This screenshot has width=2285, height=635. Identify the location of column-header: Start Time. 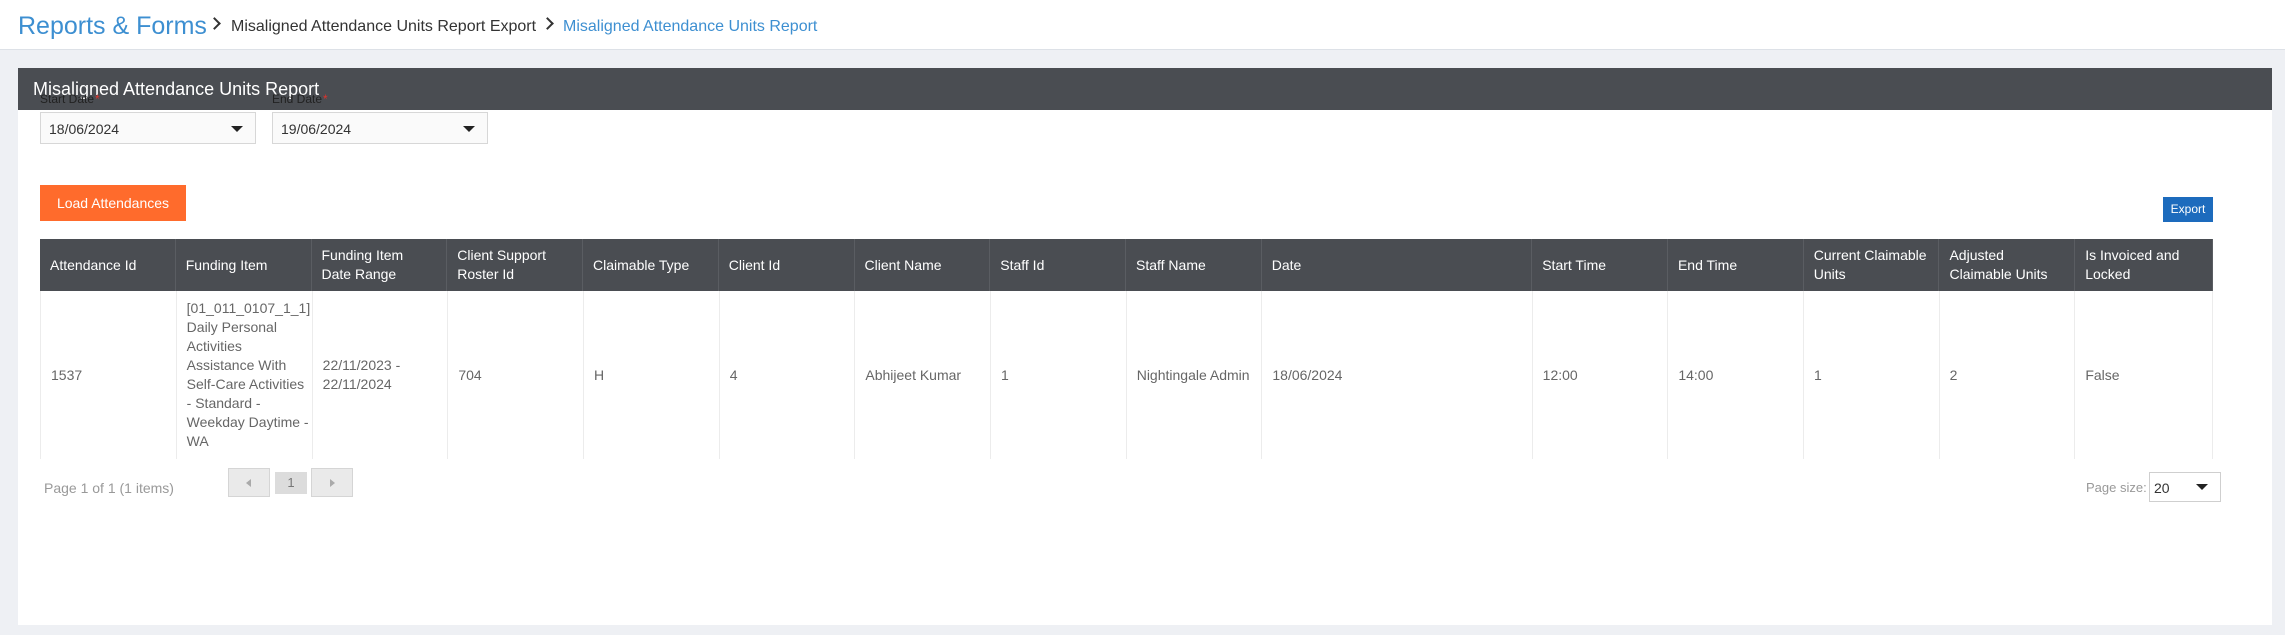
(1600, 265).